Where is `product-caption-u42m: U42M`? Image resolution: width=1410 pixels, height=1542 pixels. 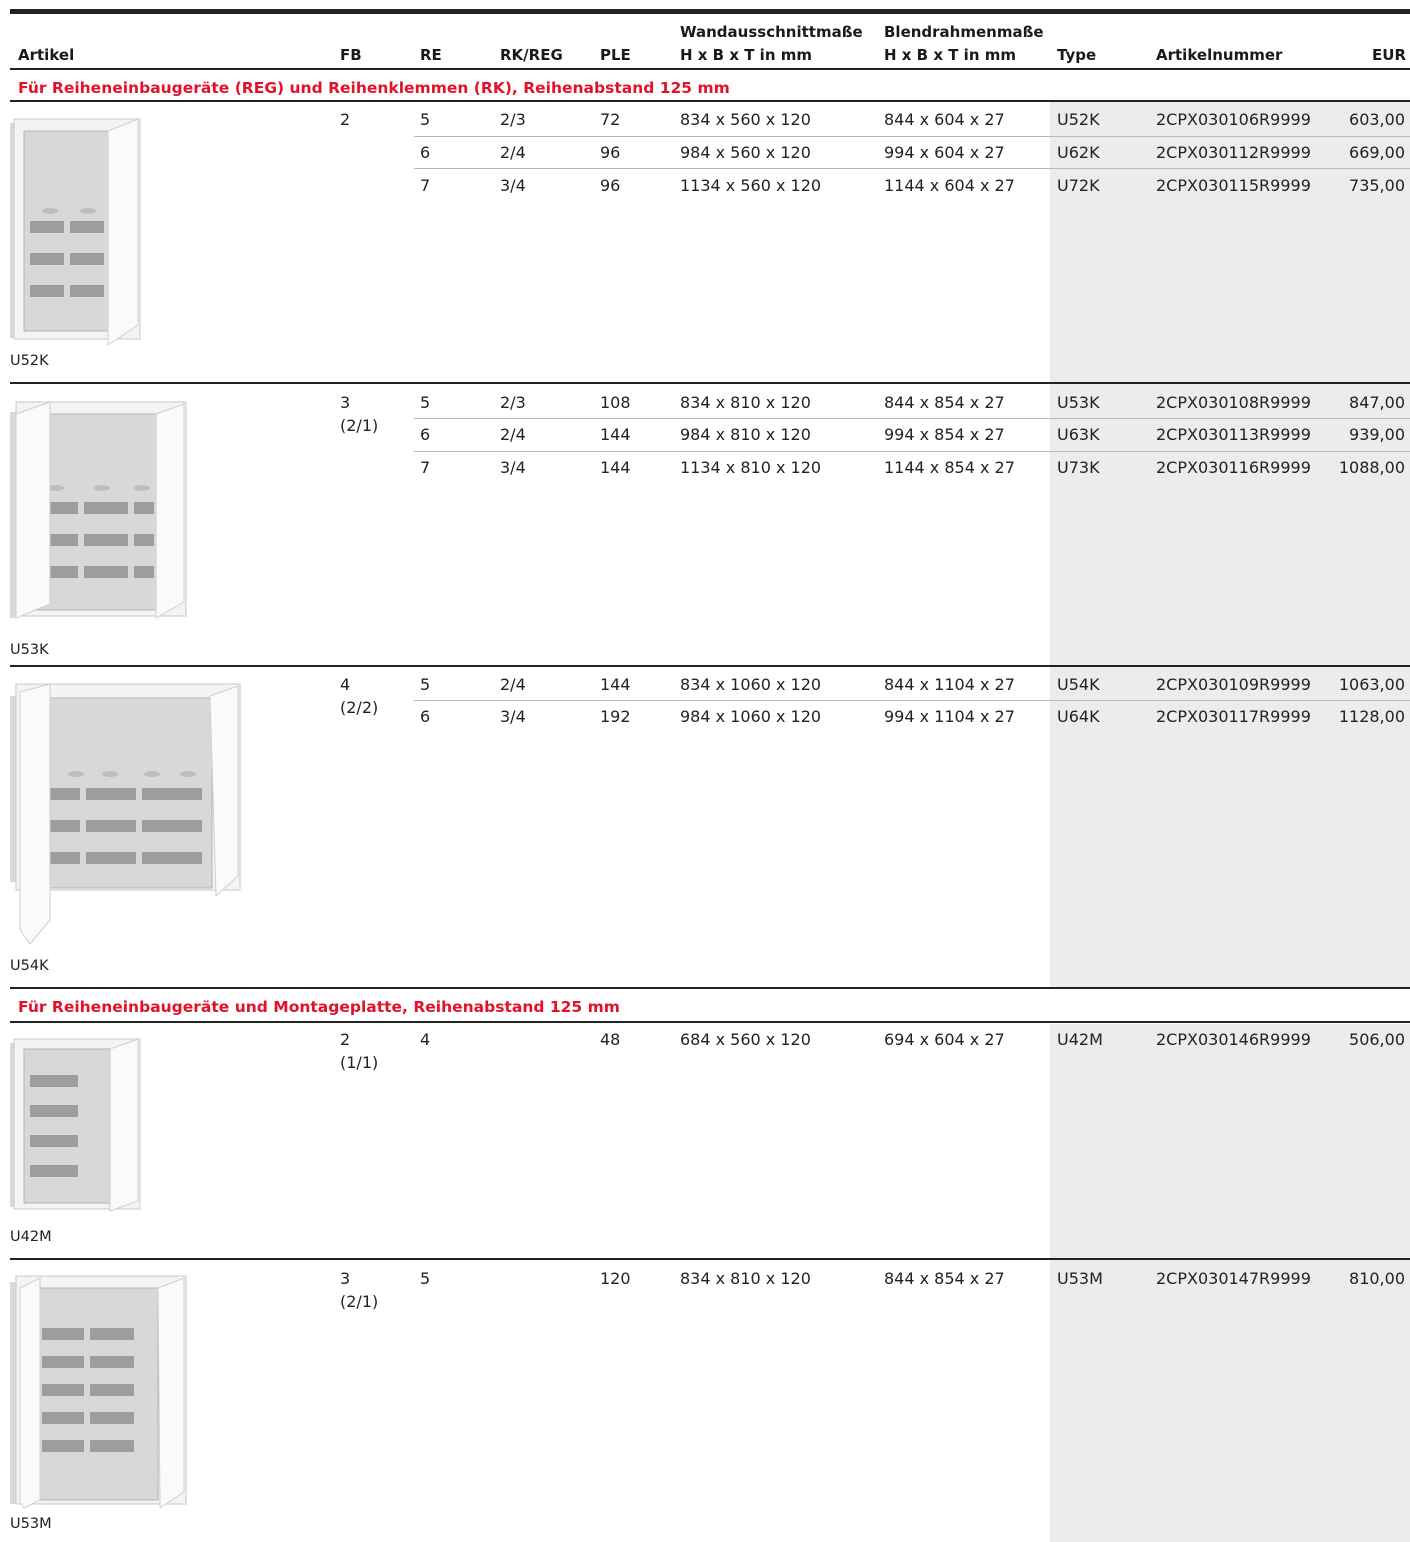 product-caption-u42m: U42M is located at coordinates (31, 1237).